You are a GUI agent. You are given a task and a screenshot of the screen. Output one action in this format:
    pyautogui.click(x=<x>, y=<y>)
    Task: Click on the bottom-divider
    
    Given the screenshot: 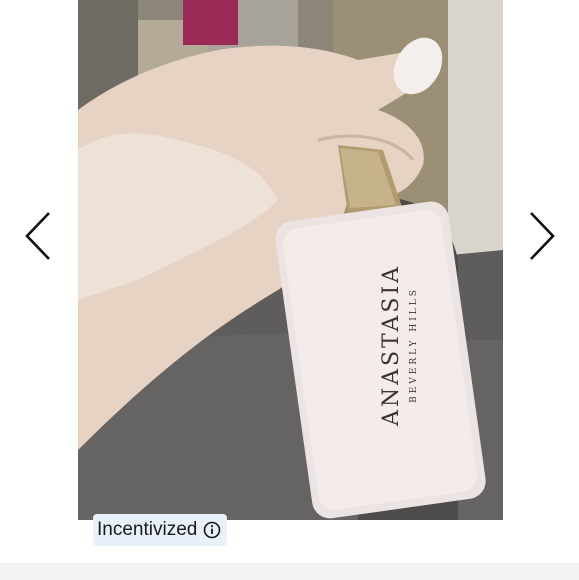 What is the action you would take?
    pyautogui.click(x=289, y=571)
    